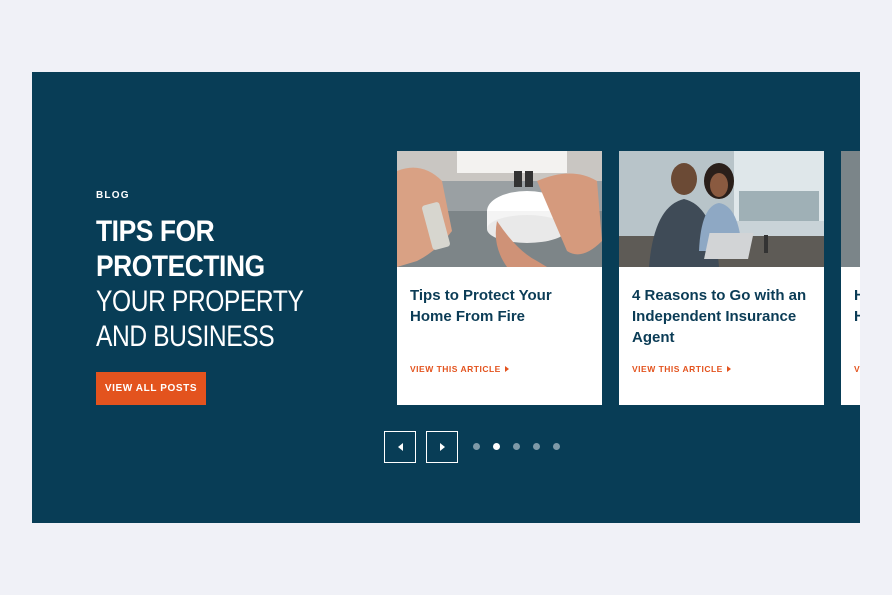  I want to click on heading-line: PROTECTING, so click(180, 266).